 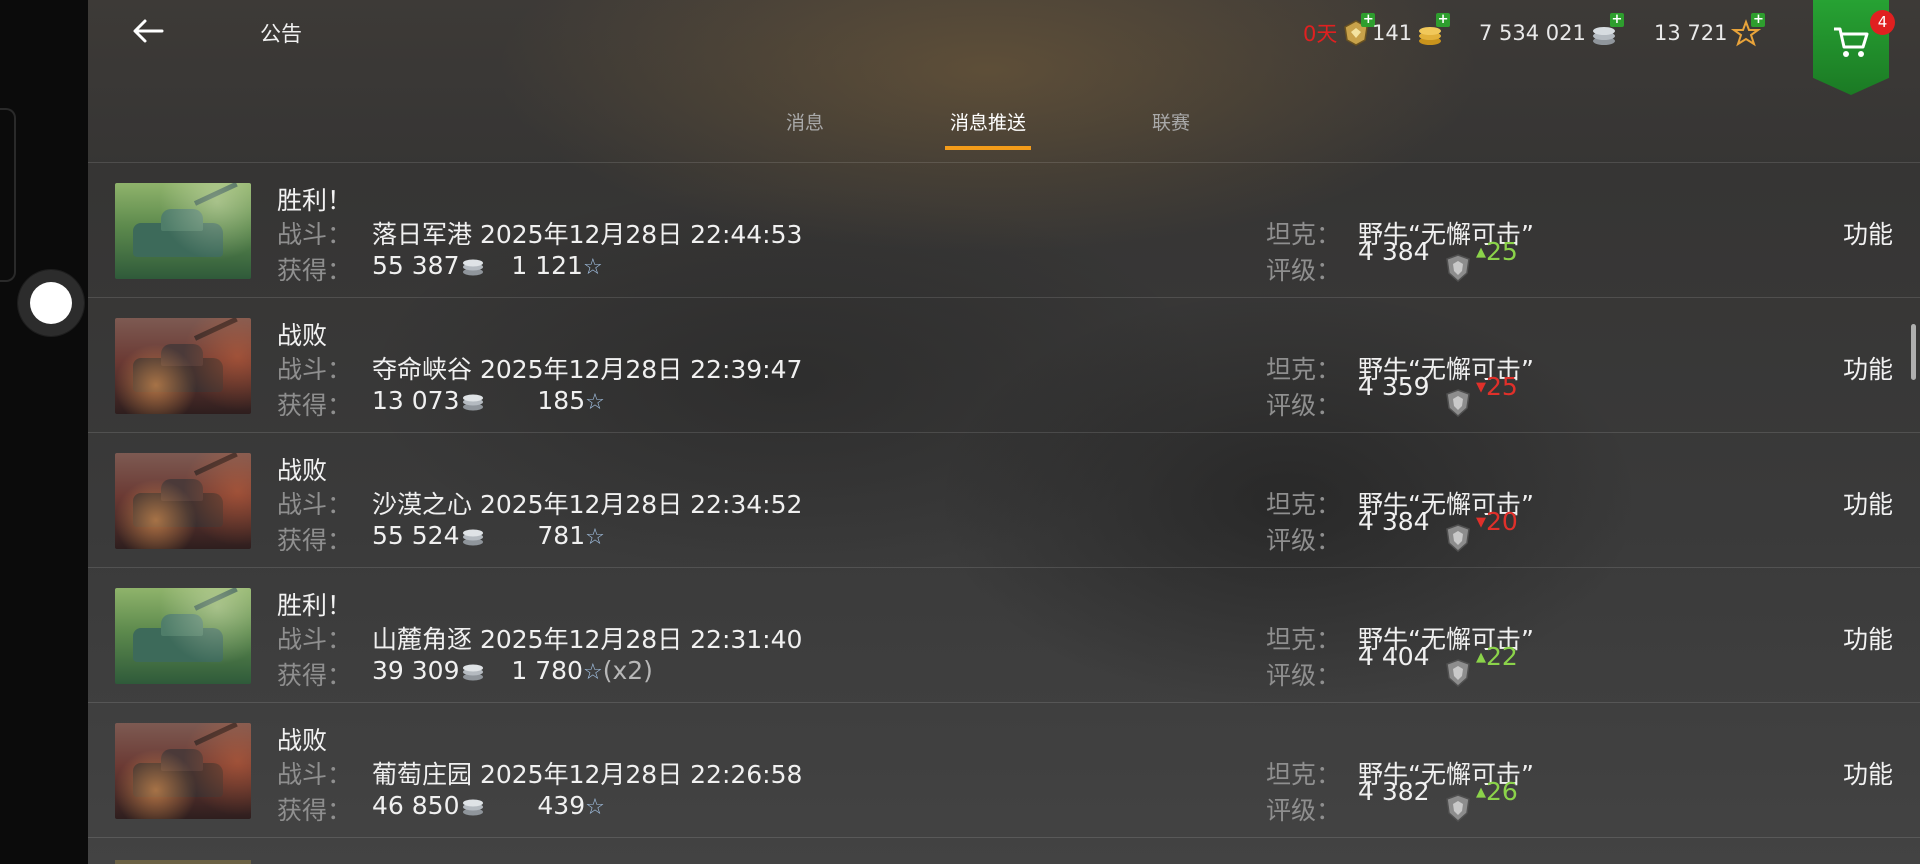 I want to click on earned-xp: 1 780, so click(x=547, y=670).